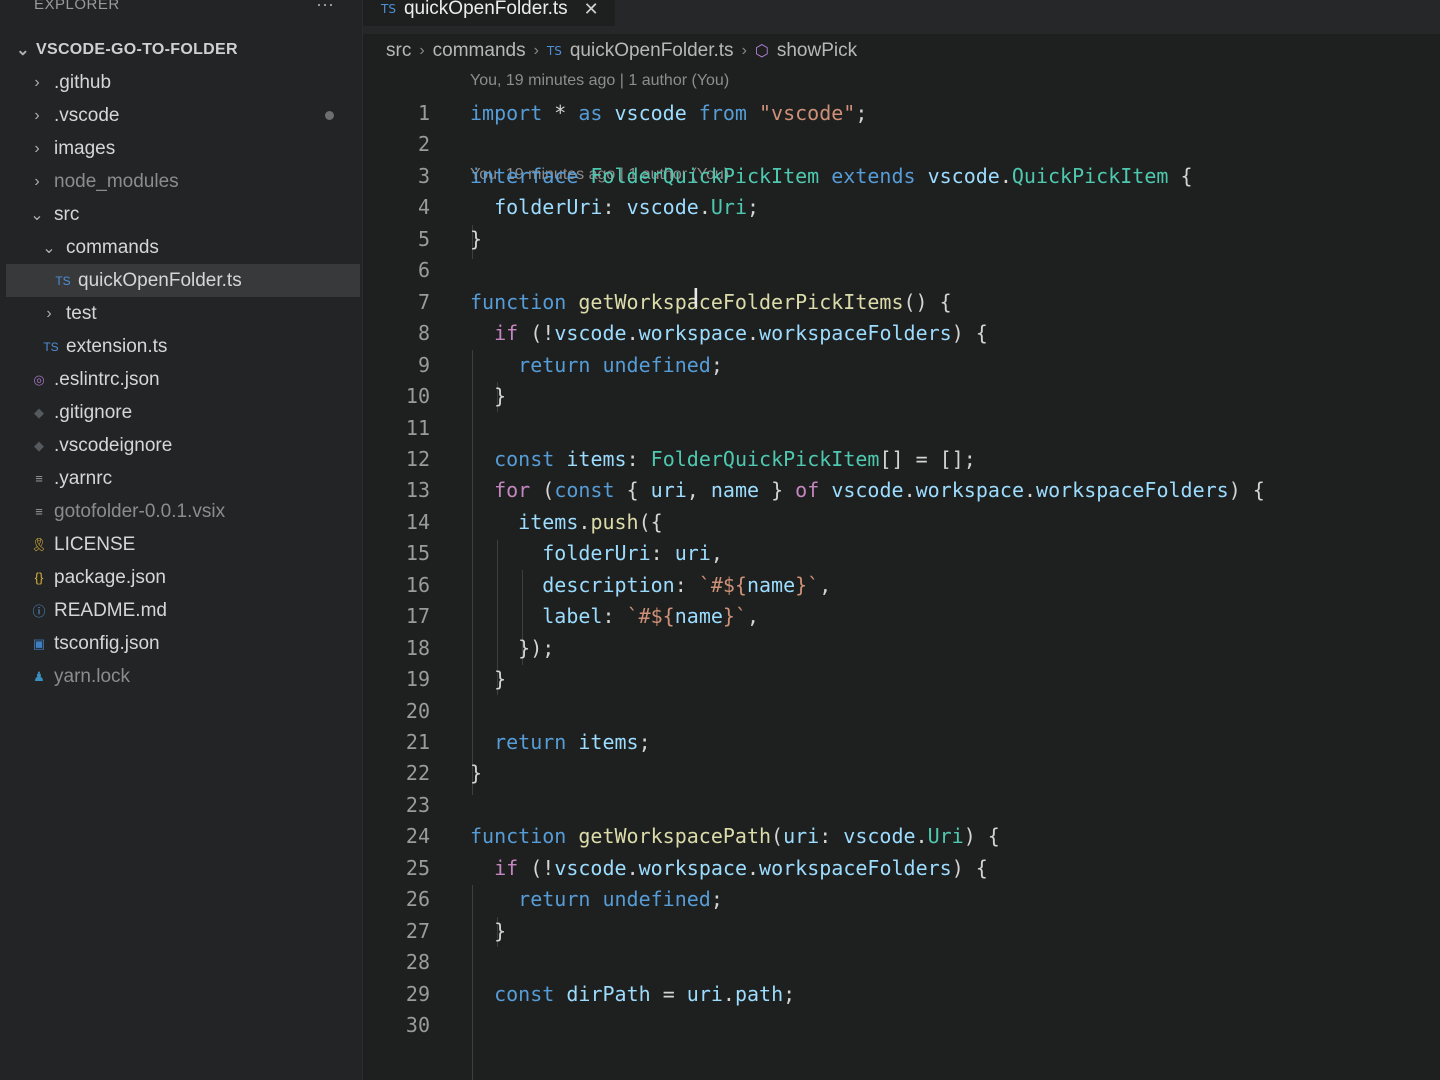  Describe the element at coordinates (137, 49) in the screenshot. I see `workspace-root-label: VSCODE-GO-TO-FOLDER` at that location.